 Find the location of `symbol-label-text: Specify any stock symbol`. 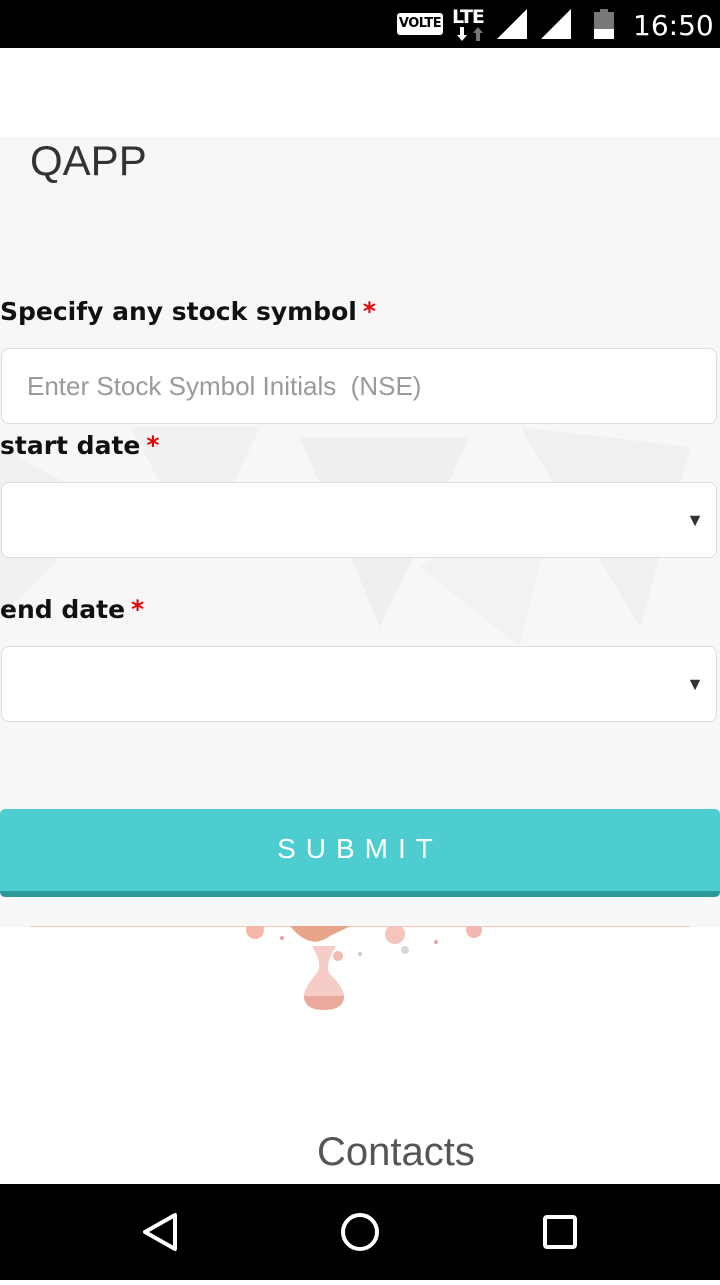

symbol-label-text: Specify any stock symbol is located at coordinates (178, 311).